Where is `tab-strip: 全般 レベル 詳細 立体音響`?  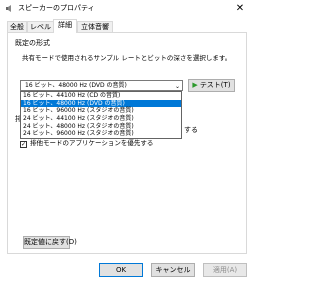 tab-strip: 全般 レベル 詳細 立体音響 is located at coordinates (127, 26).